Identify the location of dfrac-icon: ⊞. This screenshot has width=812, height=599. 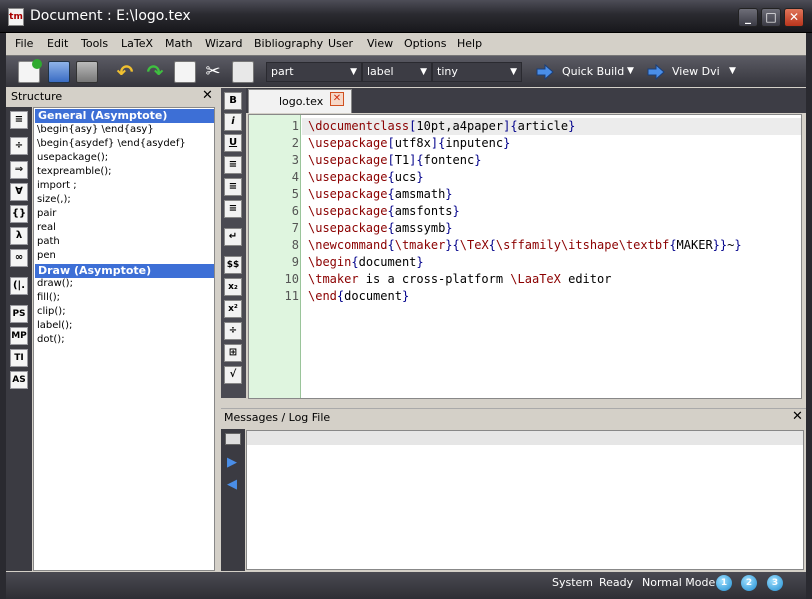
(233, 353).